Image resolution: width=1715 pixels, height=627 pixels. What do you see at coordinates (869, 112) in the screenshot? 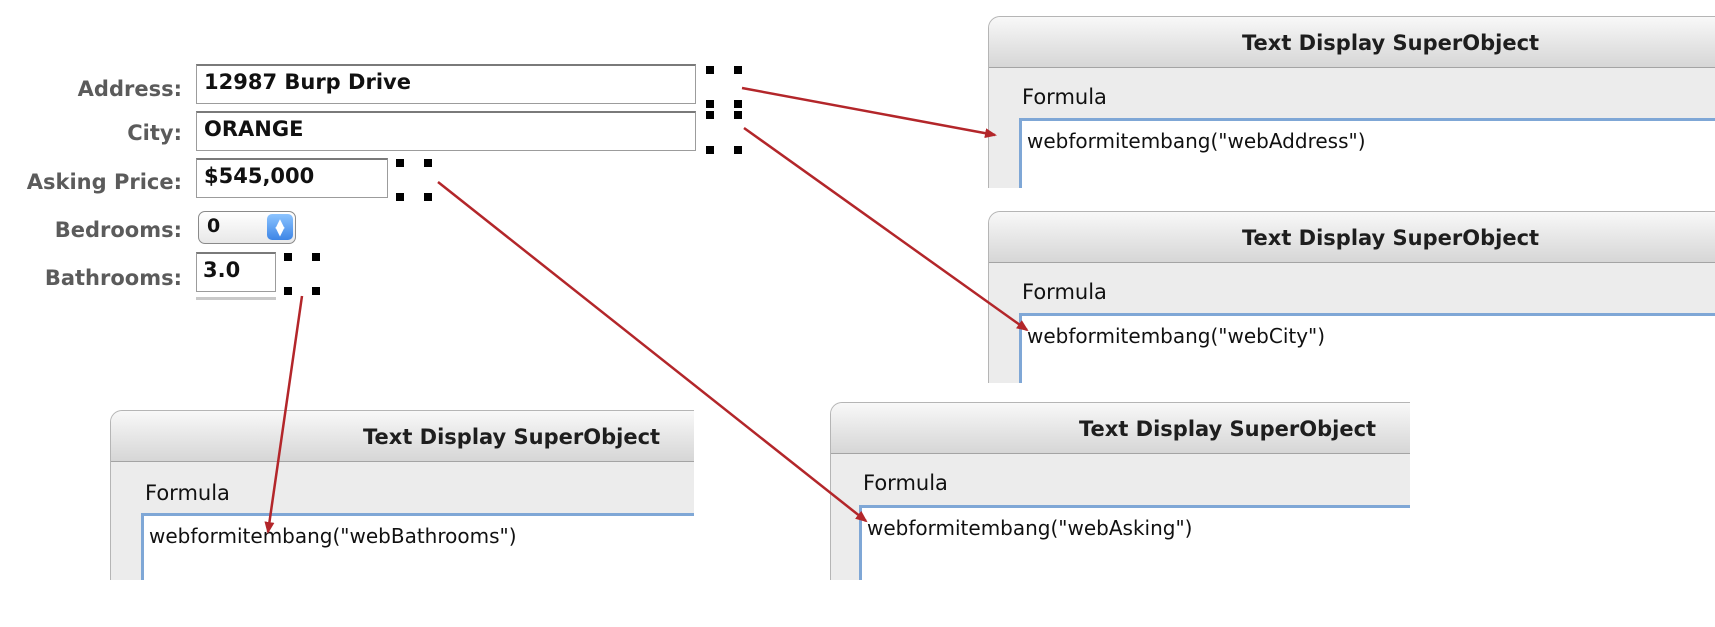
I see `arrow-address` at bounding box center [869, 112].